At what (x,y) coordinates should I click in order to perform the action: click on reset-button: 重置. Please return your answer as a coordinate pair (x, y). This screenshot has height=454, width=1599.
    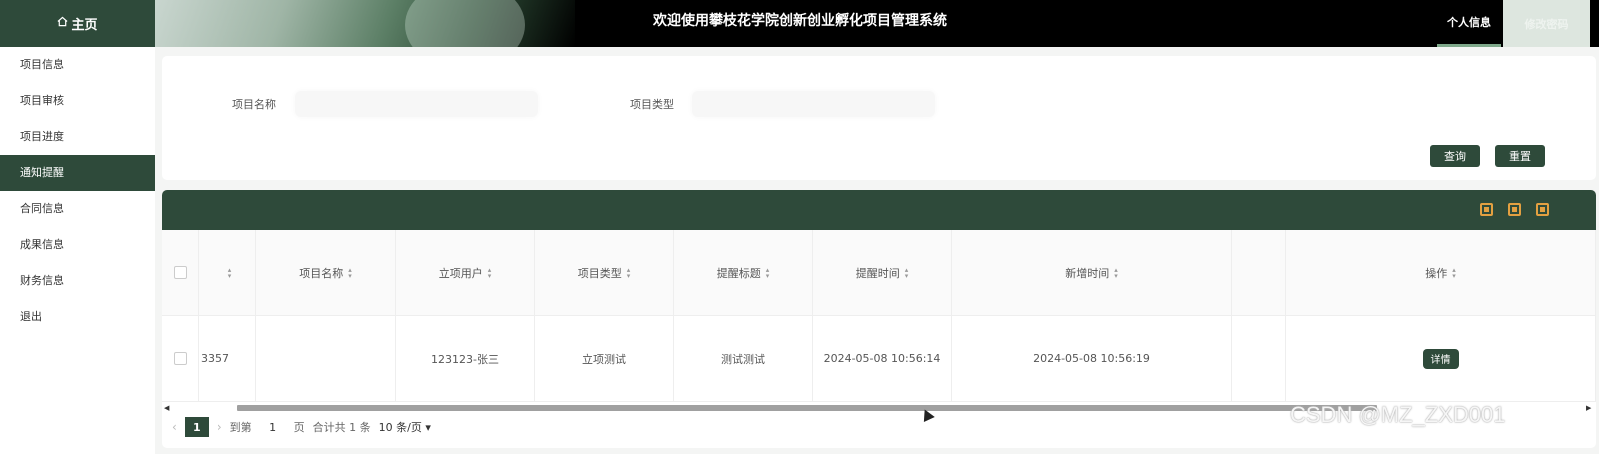
    Looking at the image, I should click on (1520, 156).